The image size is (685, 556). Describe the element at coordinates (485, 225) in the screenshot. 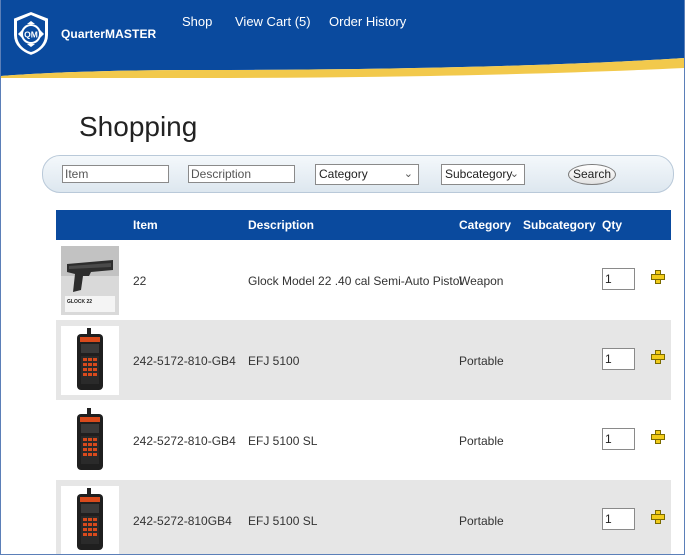

I see `column-header-category: Category` at that location.